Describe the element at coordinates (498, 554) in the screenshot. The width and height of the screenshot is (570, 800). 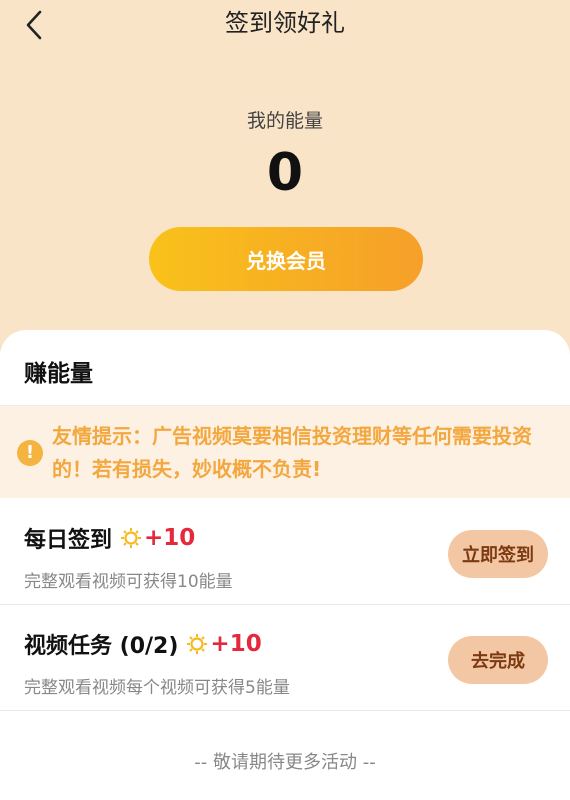
I see `checkin-now-button: 立即签到` at that location.